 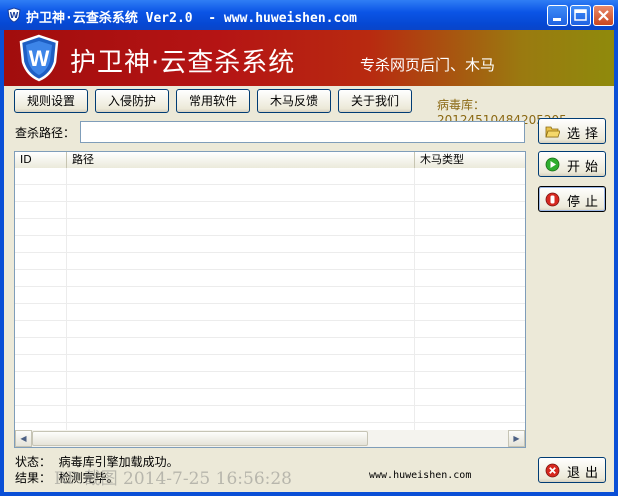 What do you see at coordinates (585, 473) in the screenshot?
I see `exit-button-label: 退出` at bounding box center [585, 473].